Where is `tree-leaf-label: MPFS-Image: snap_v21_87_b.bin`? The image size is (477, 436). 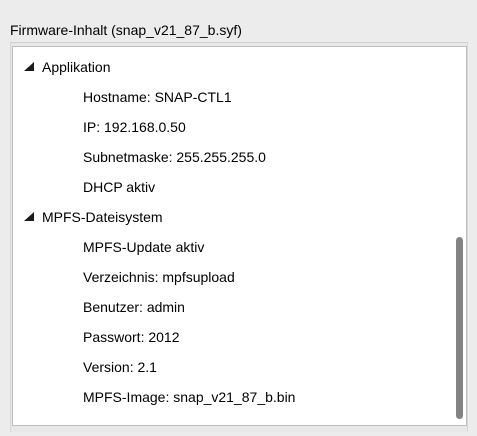 tree-leaf-label: MPFS-Image: snap_v21_87_b.bin is located at coordinates (189, 397).